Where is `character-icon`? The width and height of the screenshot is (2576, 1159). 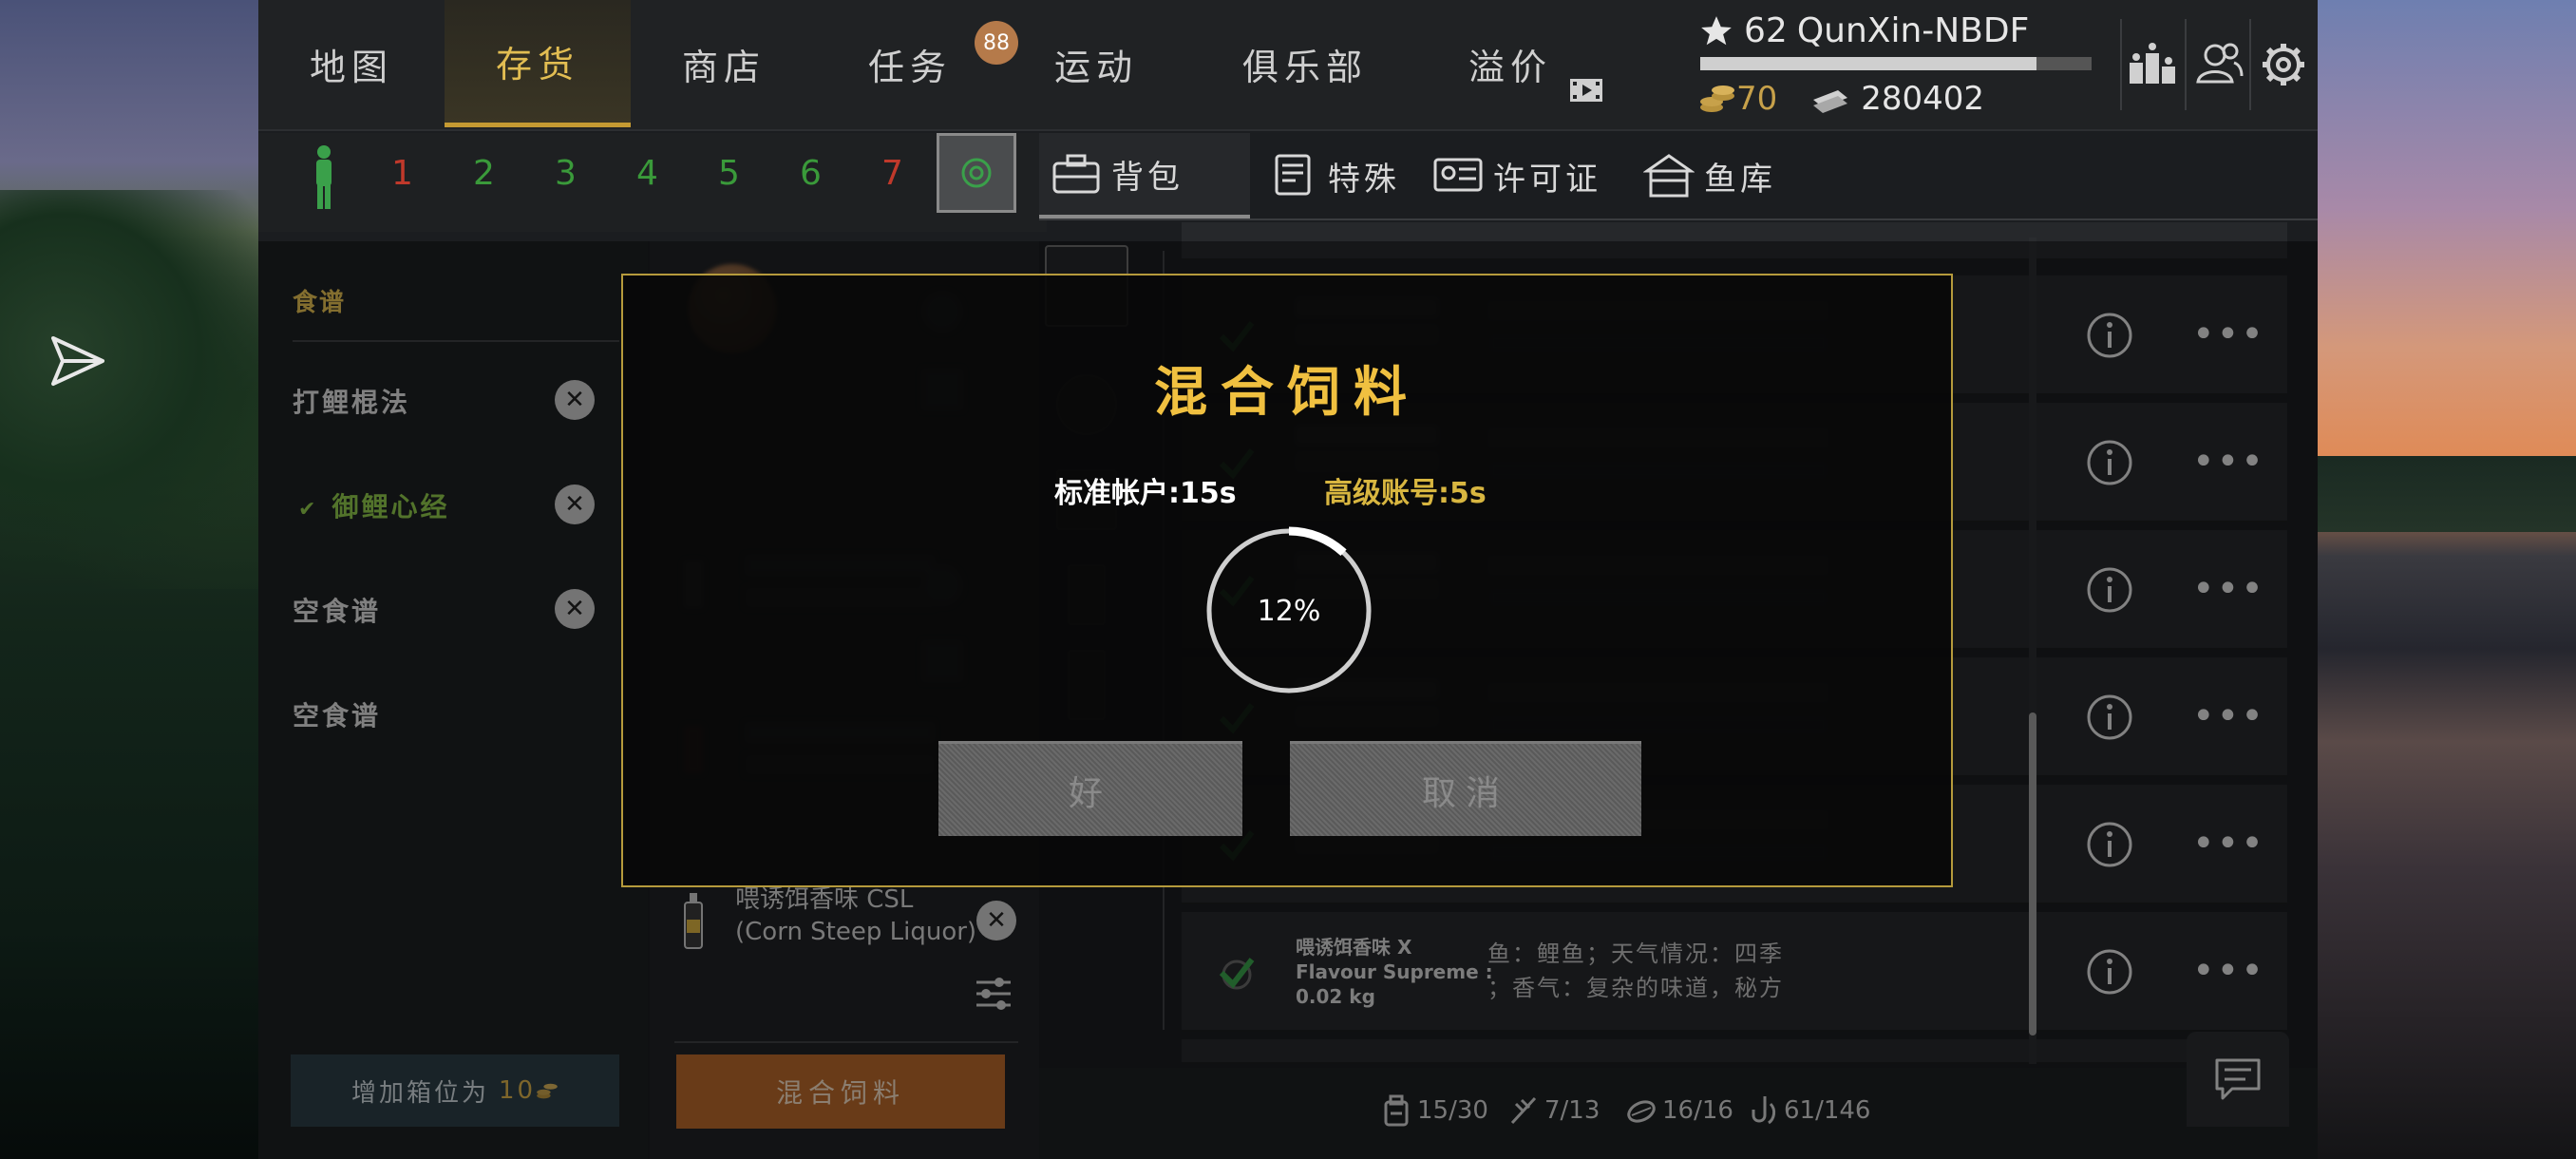 character-icon is located at coordinates (324, 177).